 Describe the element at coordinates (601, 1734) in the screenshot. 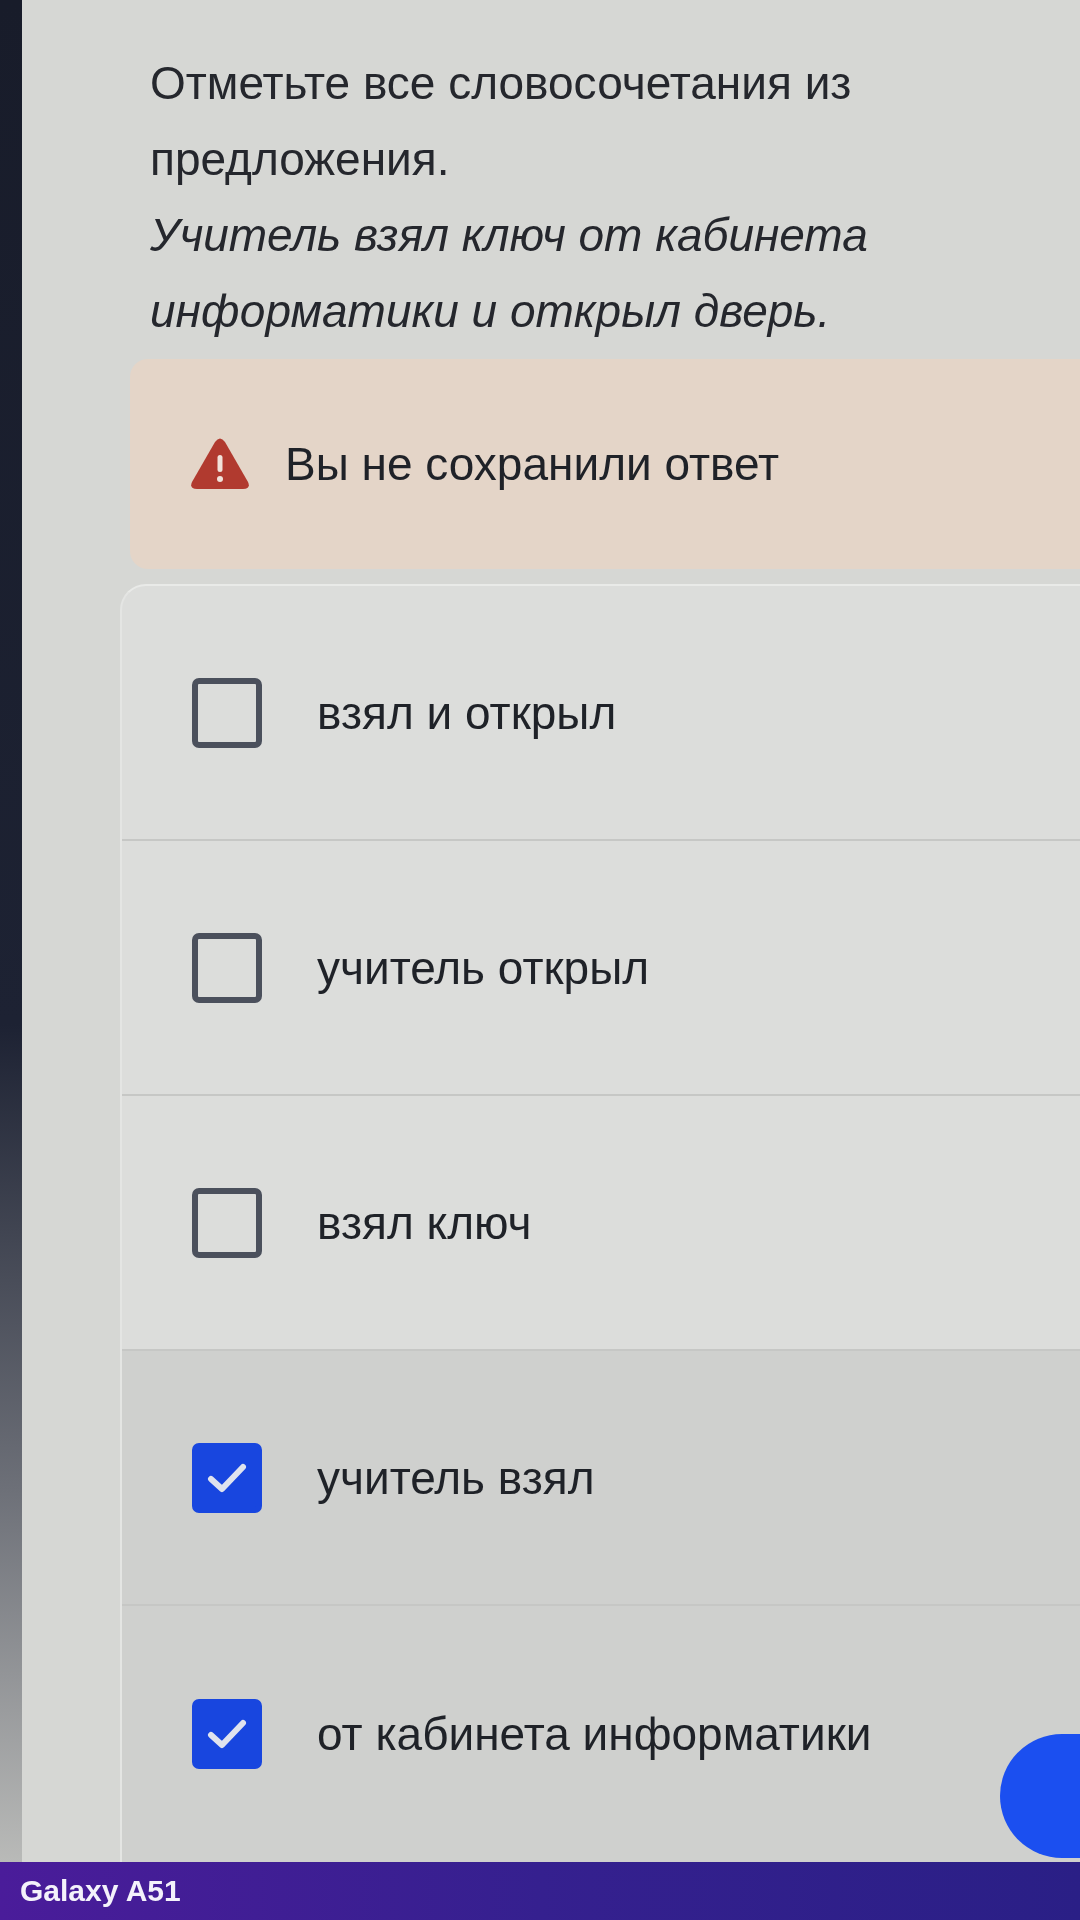

I see `option-row: от кабинета информатики` at that location.